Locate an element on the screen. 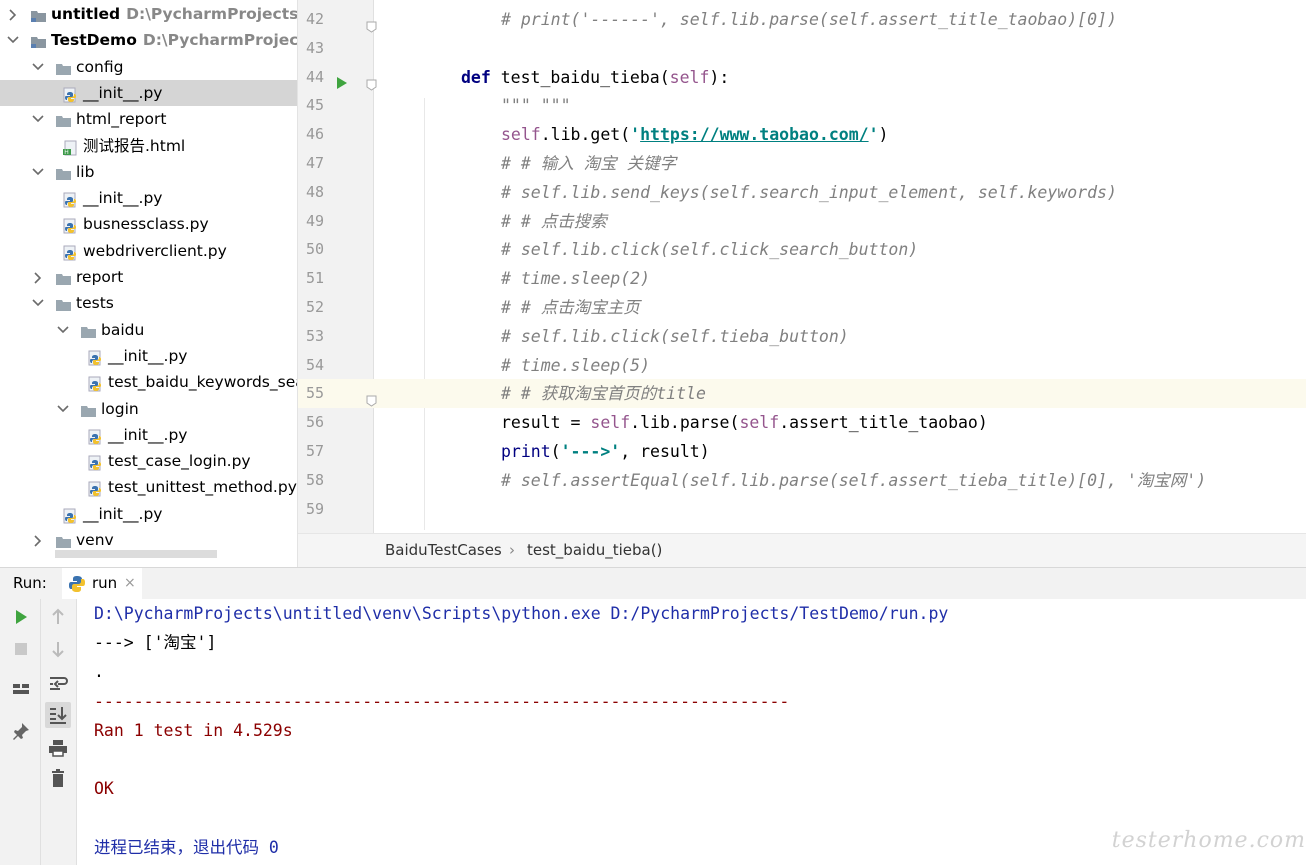  code-line: 44 def test_baidu_tieba(self): is located at coordinates (802, 77).